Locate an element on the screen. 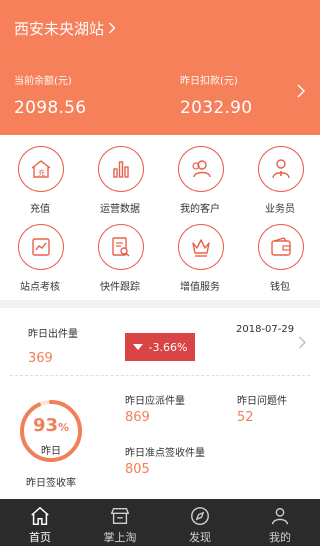 Image resolution: width=320 pixels, height=546 pixels. menu-item-wallet: 钱包 is located at coordinates (280, 258).